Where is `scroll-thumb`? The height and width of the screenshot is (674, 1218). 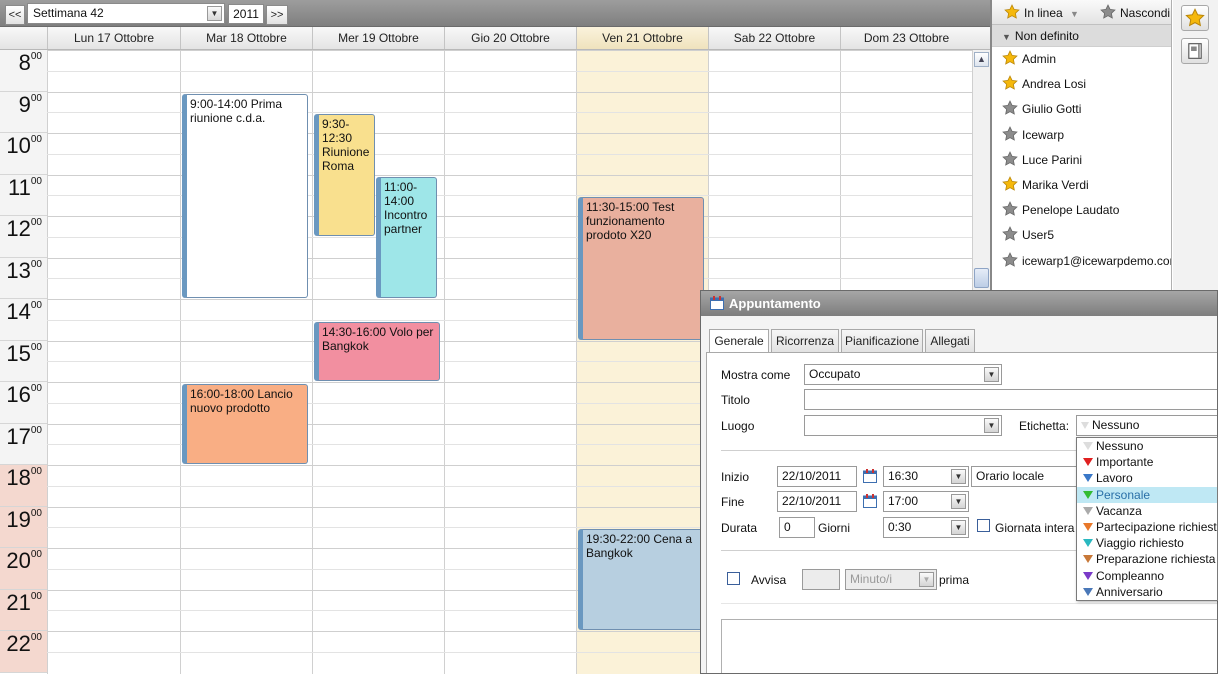 scroll-thumb is located at coordinates (981, 278).